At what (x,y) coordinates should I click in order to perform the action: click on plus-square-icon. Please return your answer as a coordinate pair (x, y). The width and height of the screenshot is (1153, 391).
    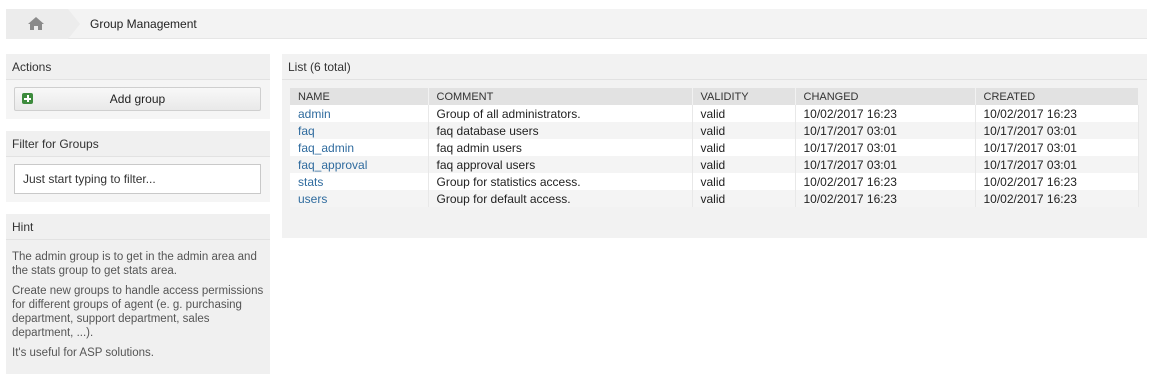
    Looking at the image, I should click on (27, 98).